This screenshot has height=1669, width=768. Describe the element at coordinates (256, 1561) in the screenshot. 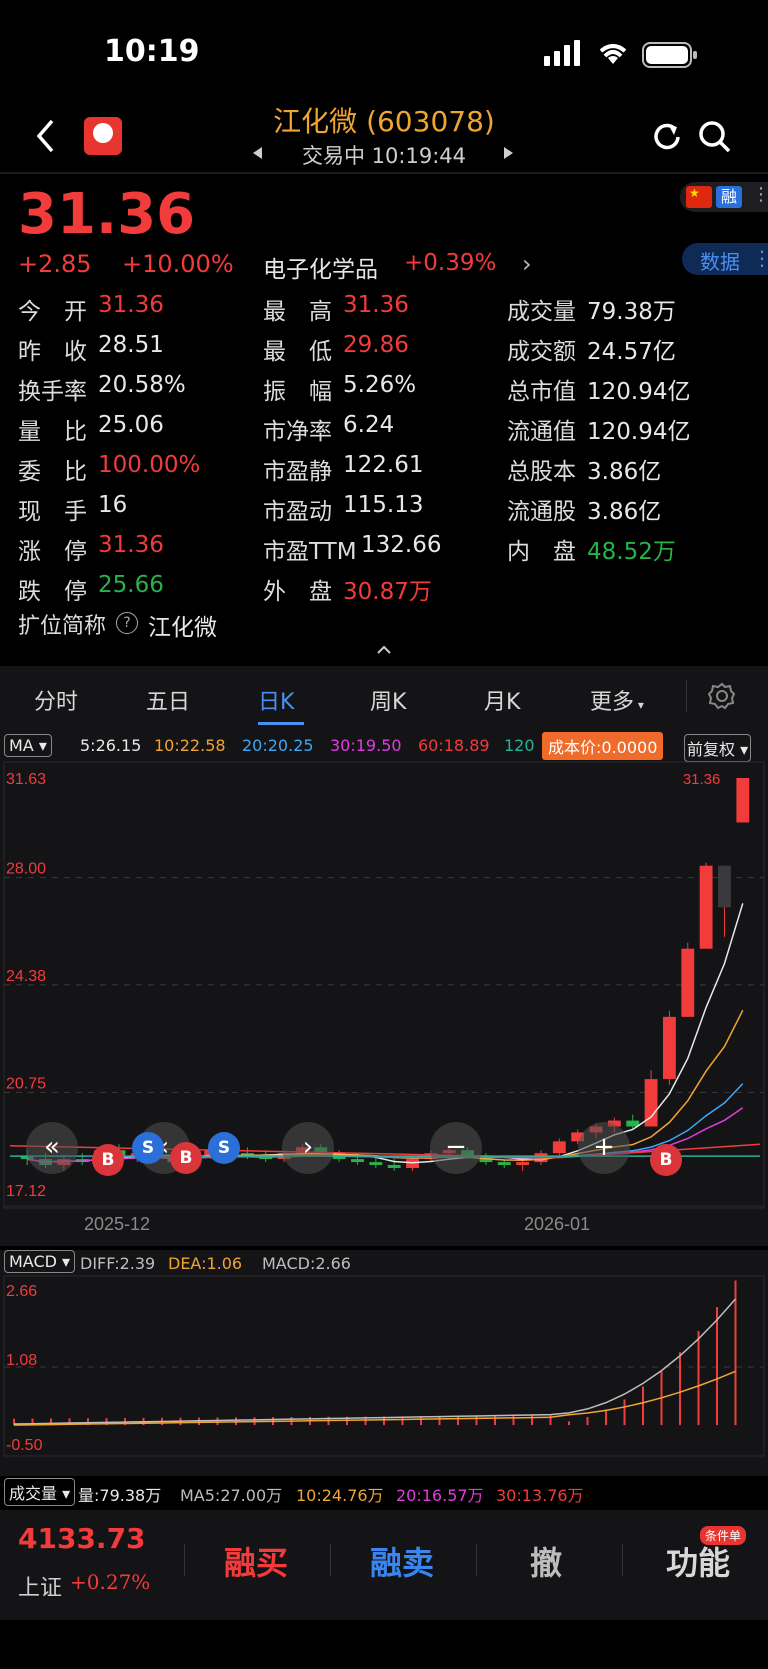

I see `margin-buy-button: 融买` at that location.